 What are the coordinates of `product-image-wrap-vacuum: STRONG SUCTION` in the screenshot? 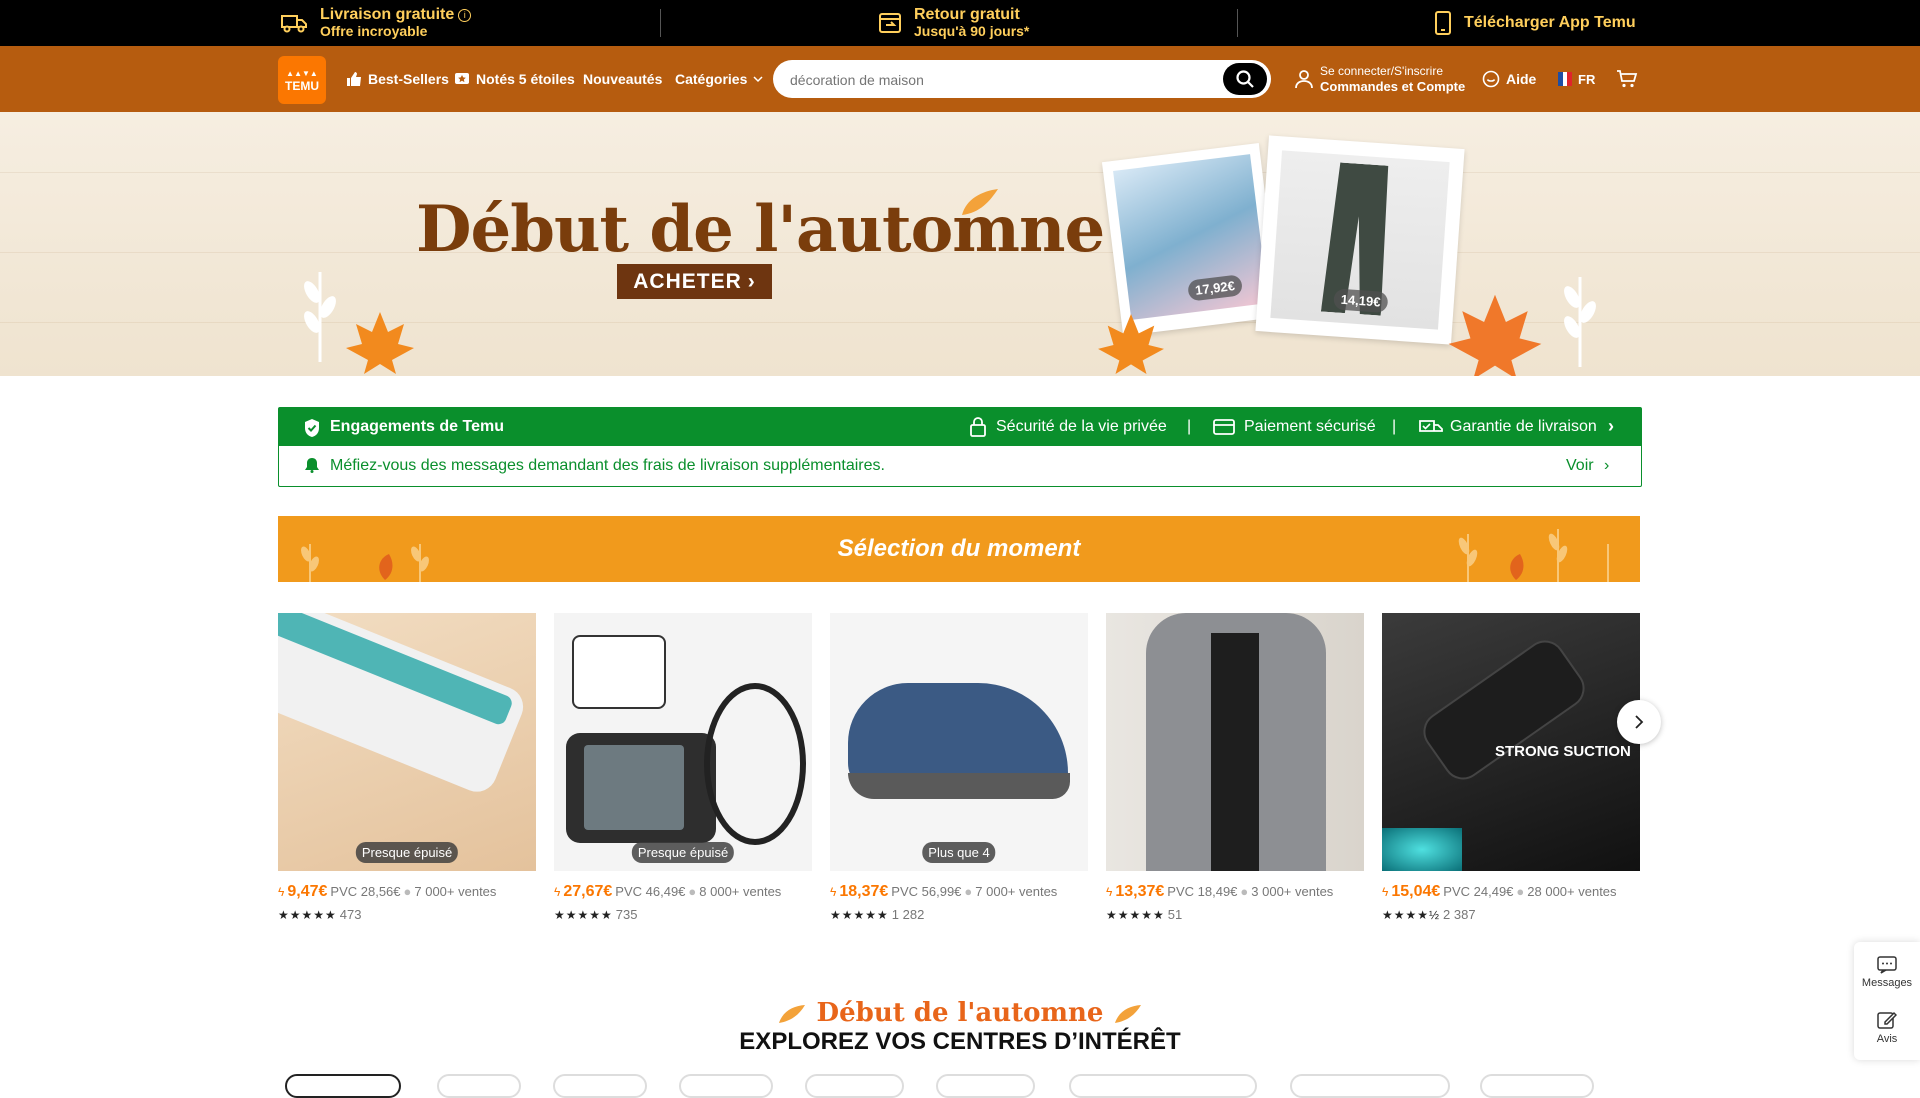 It's located at (1511, 742).